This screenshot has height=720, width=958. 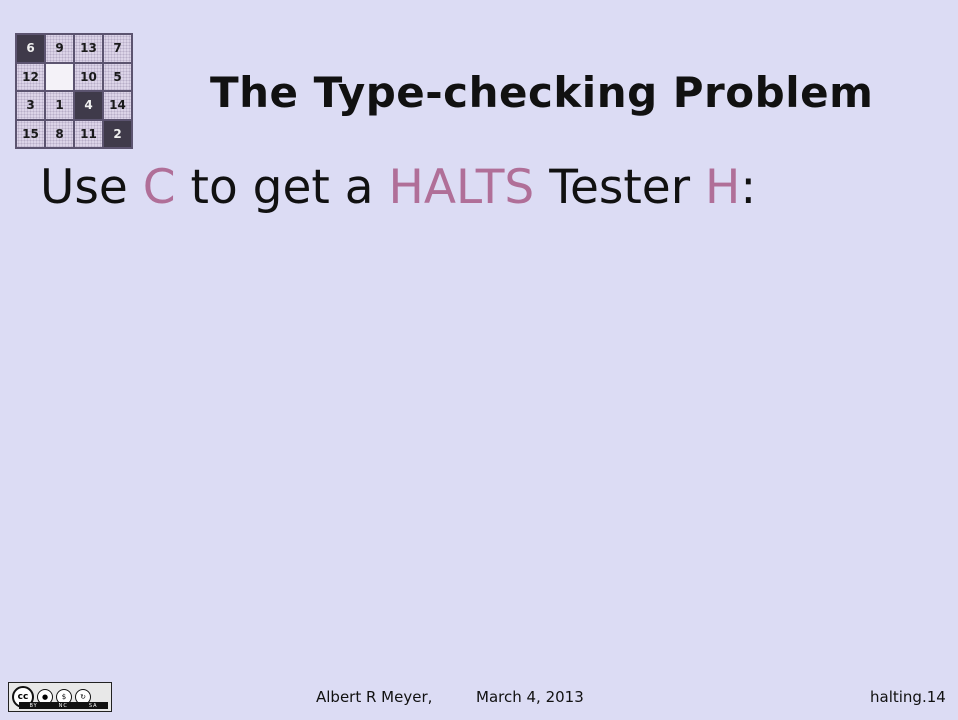 What do you see at coordinates (59, 105) in the screenshot?
I see `puzzle-tile: 1` at bounding box center [59, 105].